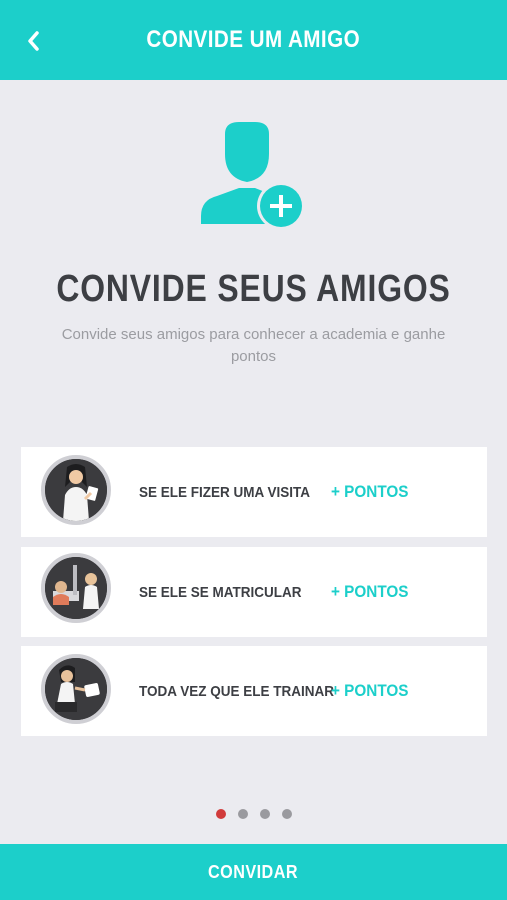 The height and width of the screenshot is (900, 507). I want to click on back-button, so click(33, 41).